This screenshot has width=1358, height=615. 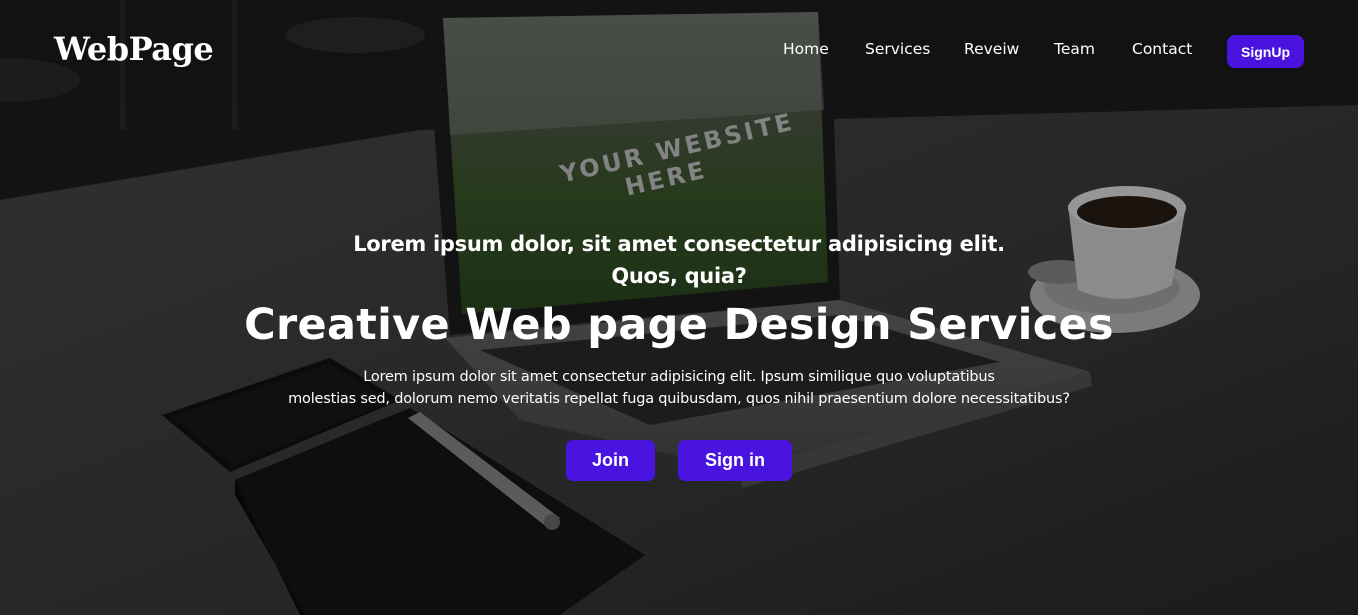 I want to click on join-button: Join, so click(x=610, y=460).